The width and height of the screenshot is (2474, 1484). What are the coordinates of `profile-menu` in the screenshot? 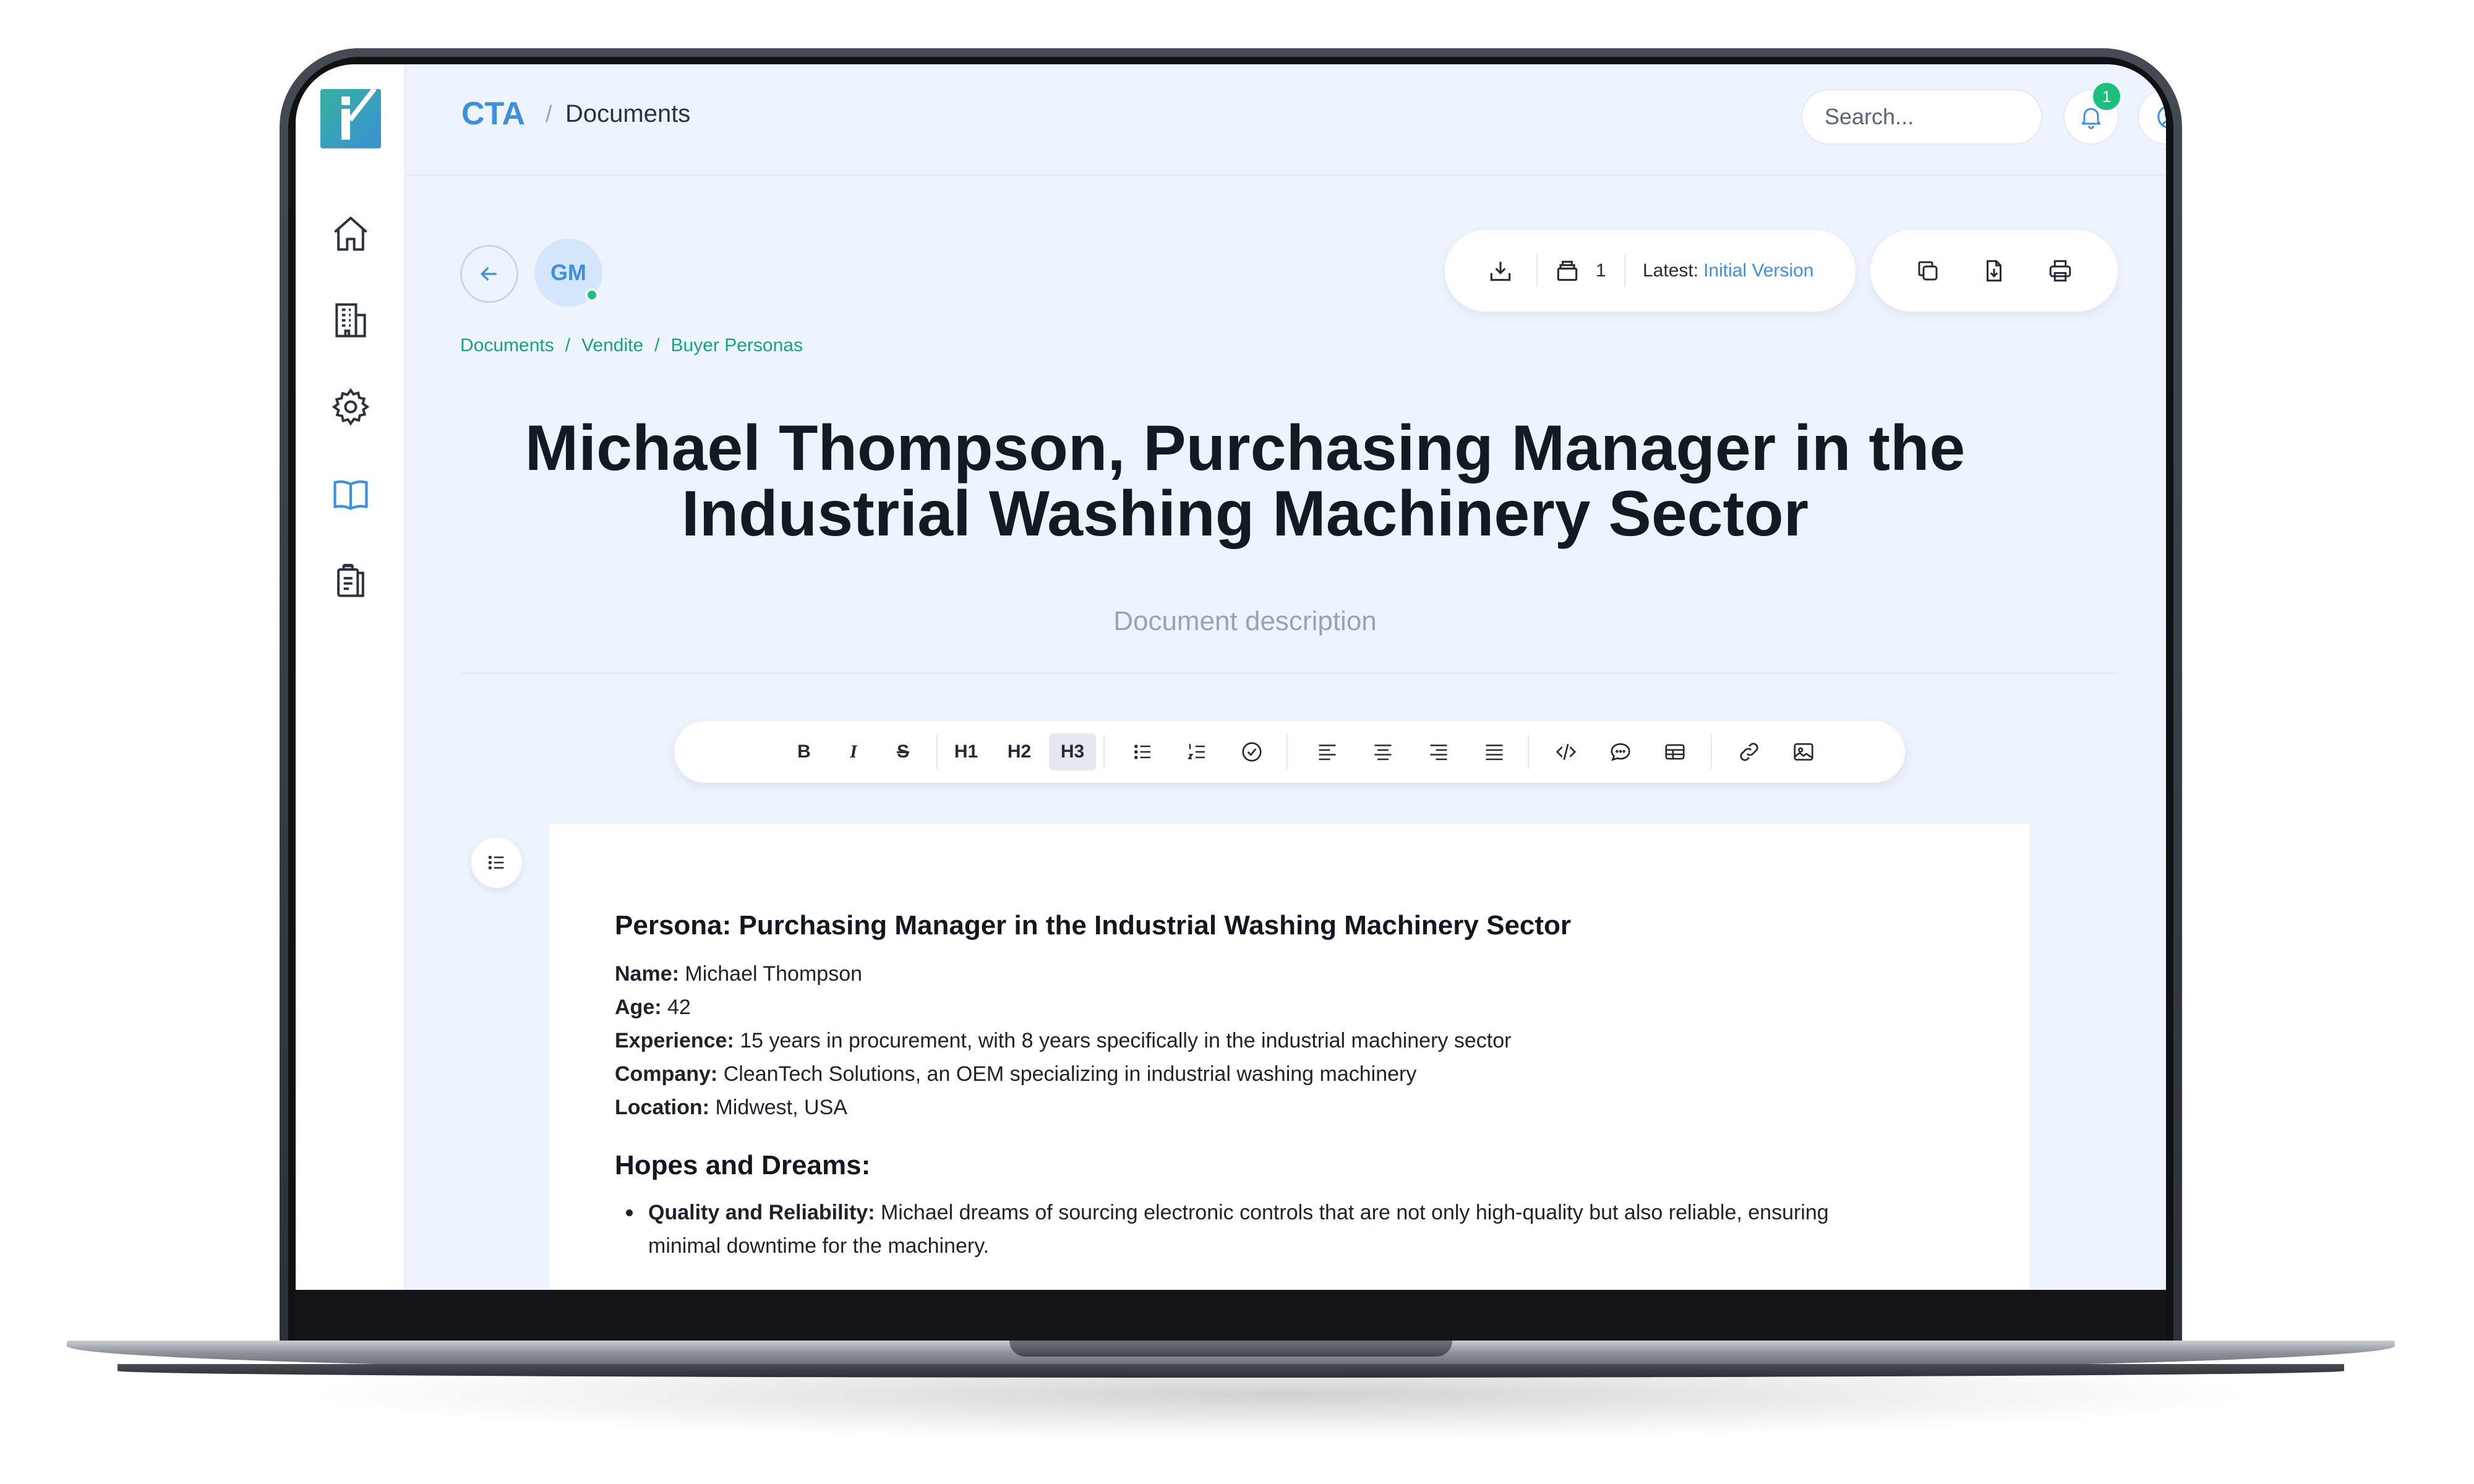 It's located at (2152, 117).